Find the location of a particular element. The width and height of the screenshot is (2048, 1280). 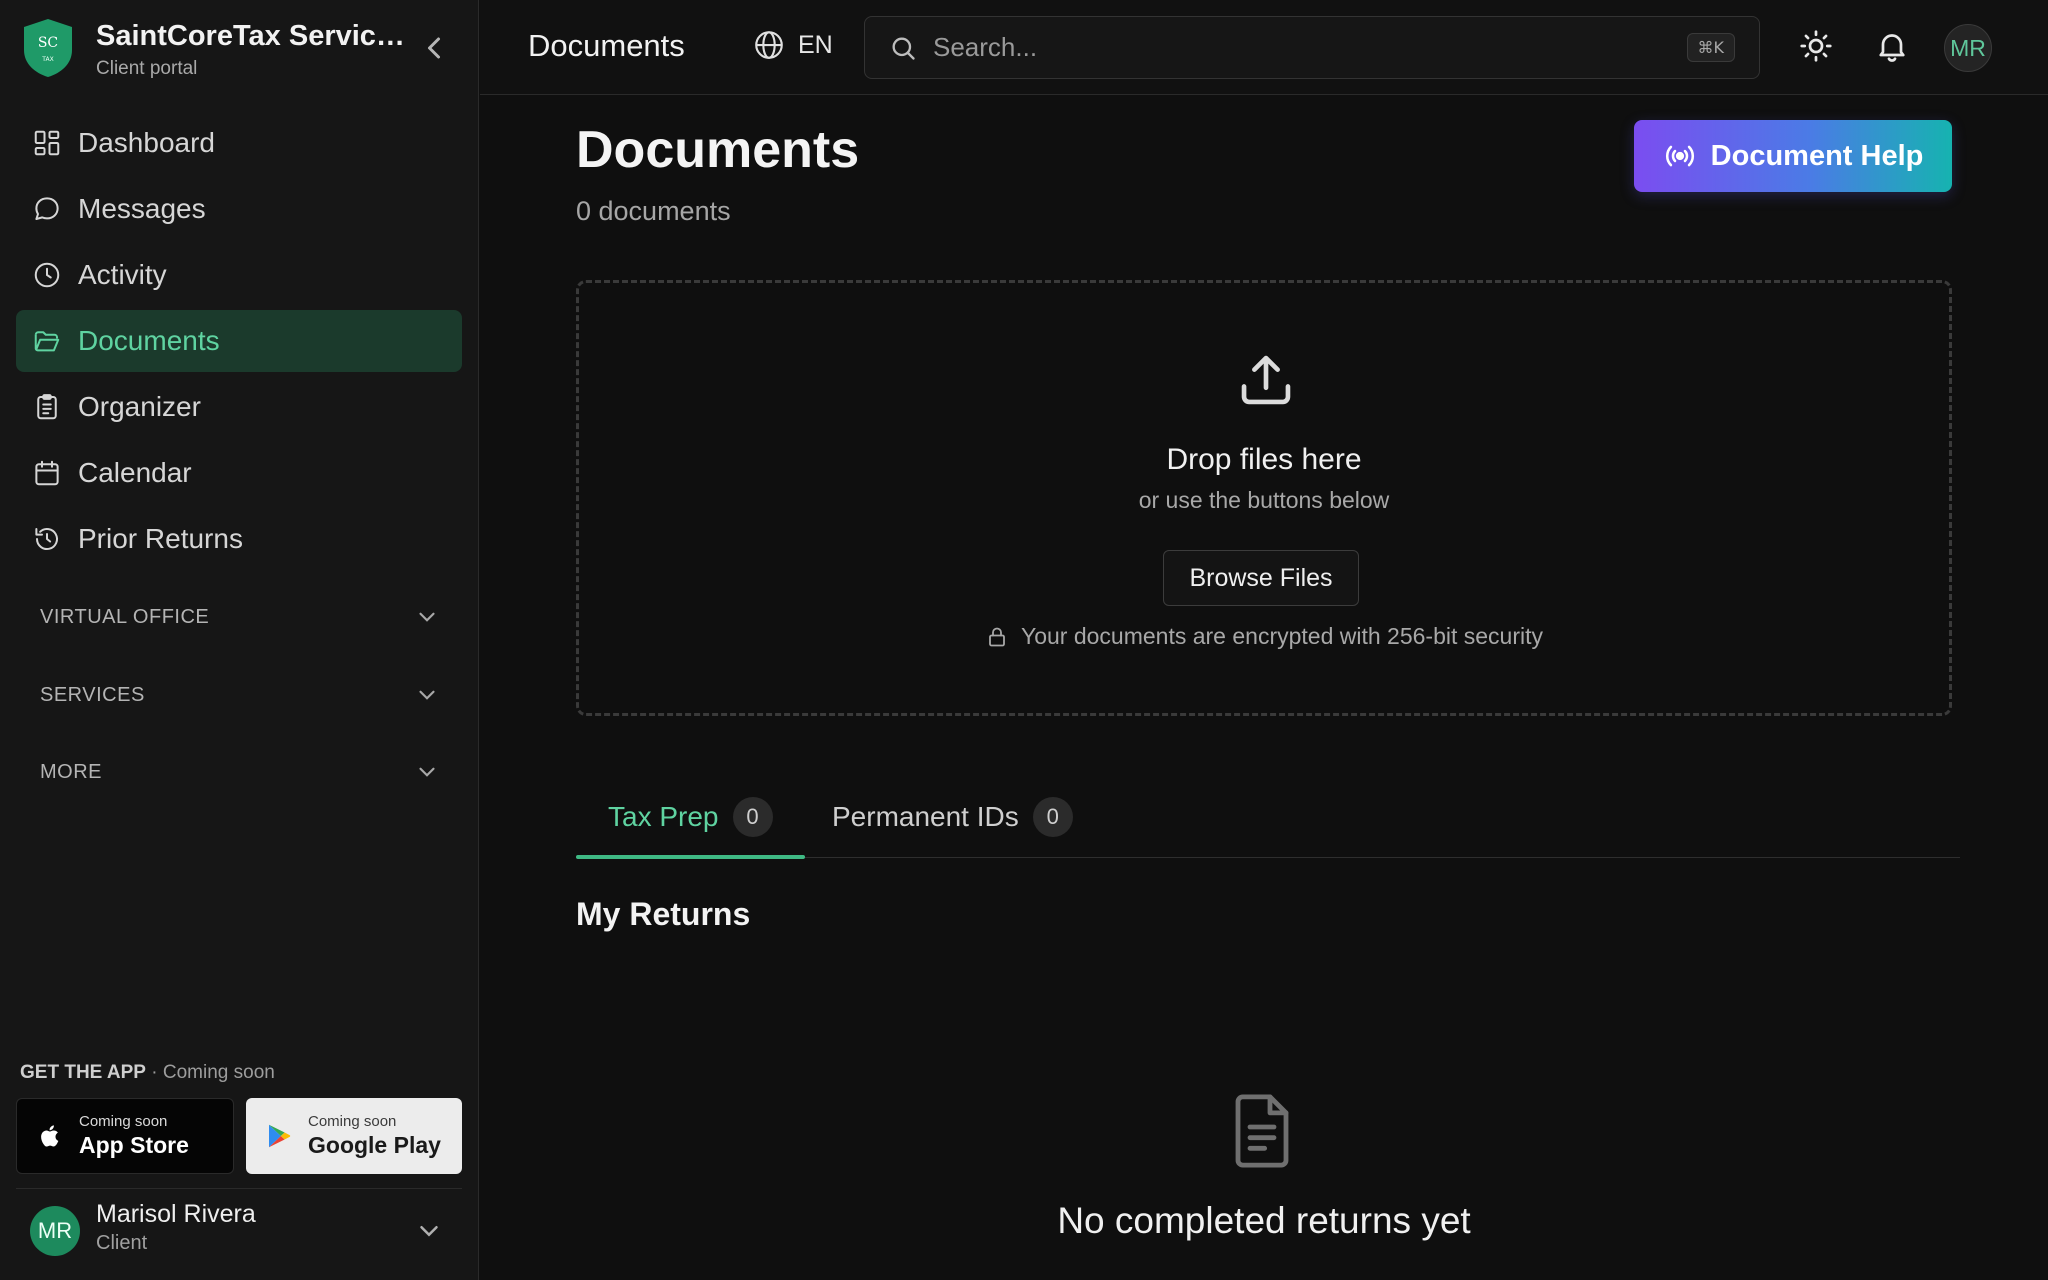

page-title: Documents is located at coordinates (718, 150).